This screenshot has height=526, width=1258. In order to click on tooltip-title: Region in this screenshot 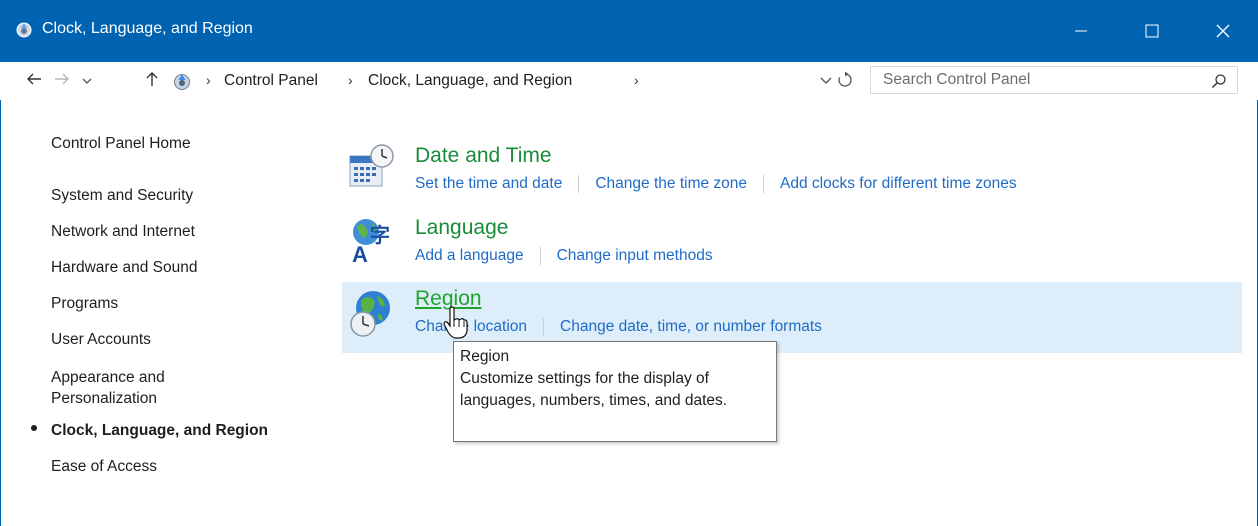, I will do `click(485, 356)`.